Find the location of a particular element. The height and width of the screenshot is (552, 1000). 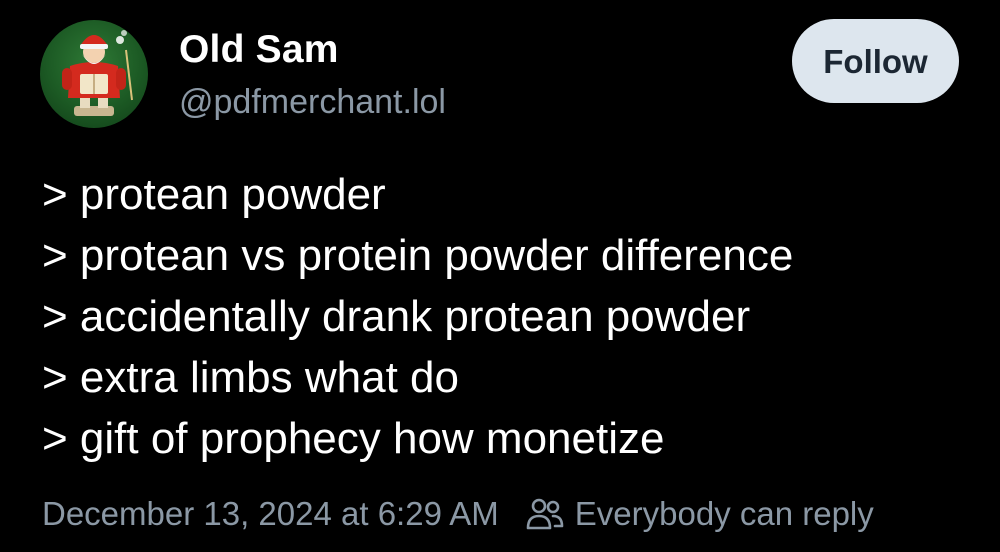

post-line: > protean vs protein powder difference is located at coordinates (418, 255).